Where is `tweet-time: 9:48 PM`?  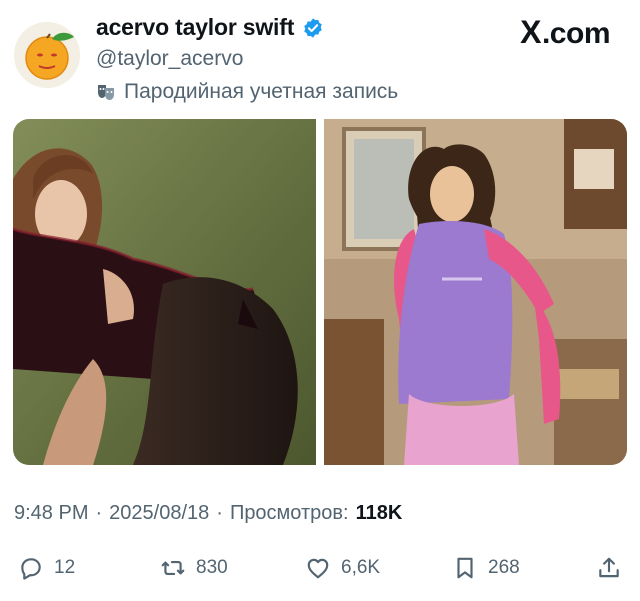
tweet-time: 9:48 PM is located at coordinates (51, 513).